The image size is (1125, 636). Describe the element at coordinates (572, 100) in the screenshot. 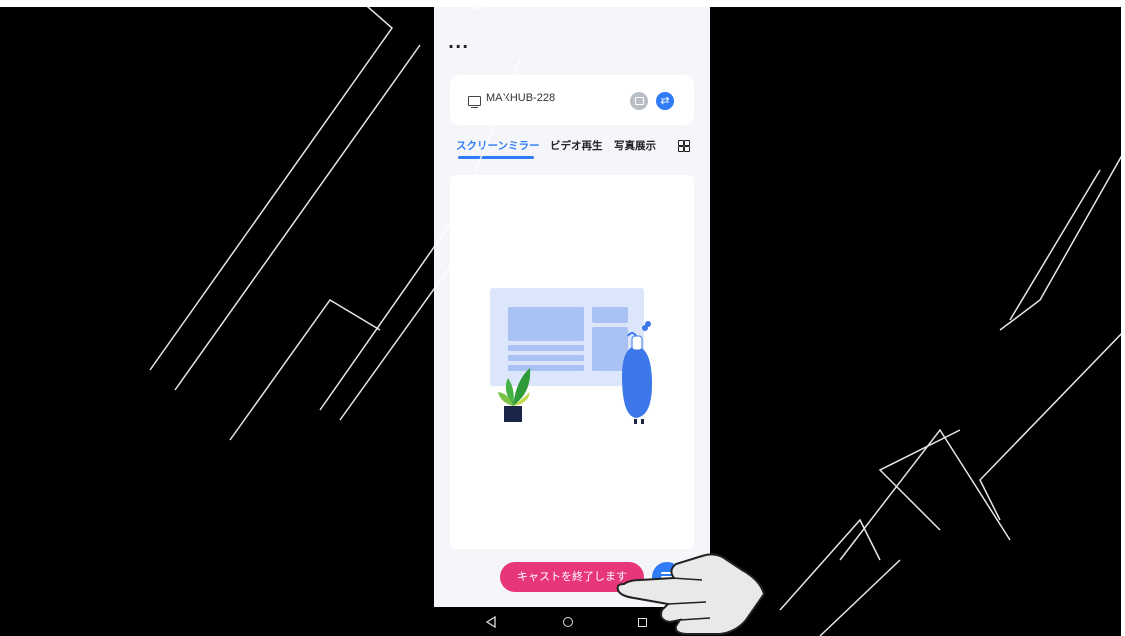

I see `device-card: MAXHUB-228 ⇄` at that location.